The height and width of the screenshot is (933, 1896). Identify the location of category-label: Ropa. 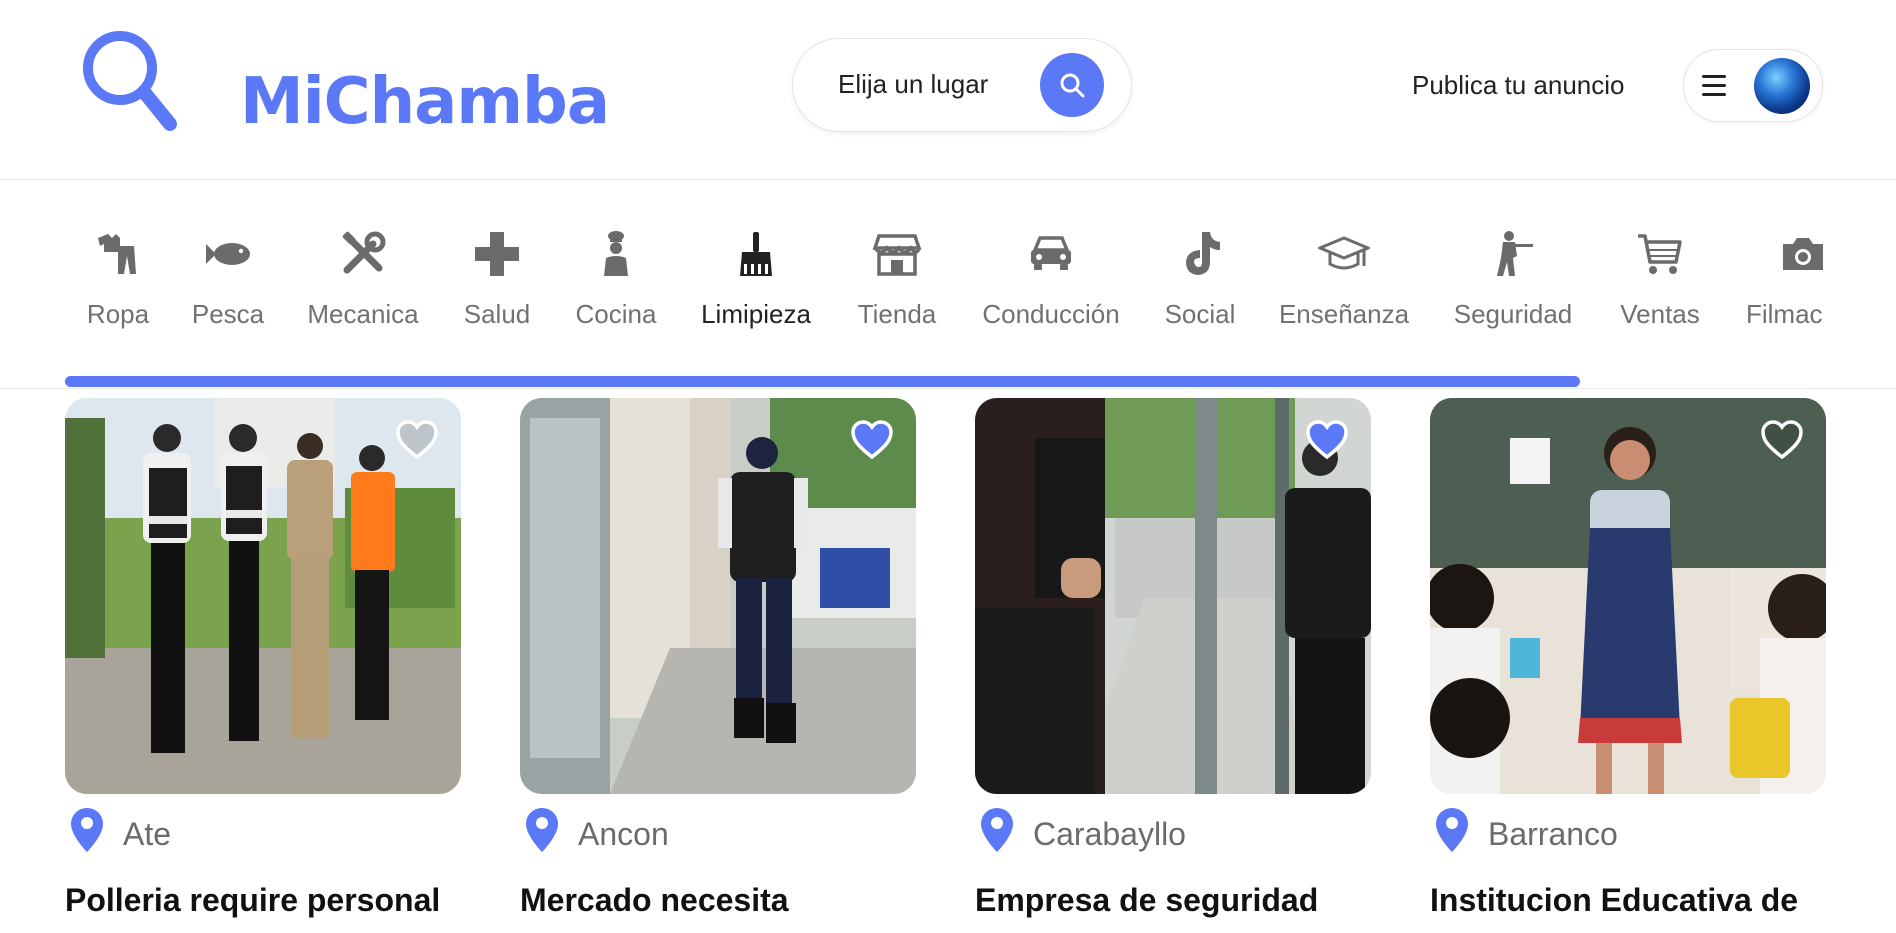
(118, 314).